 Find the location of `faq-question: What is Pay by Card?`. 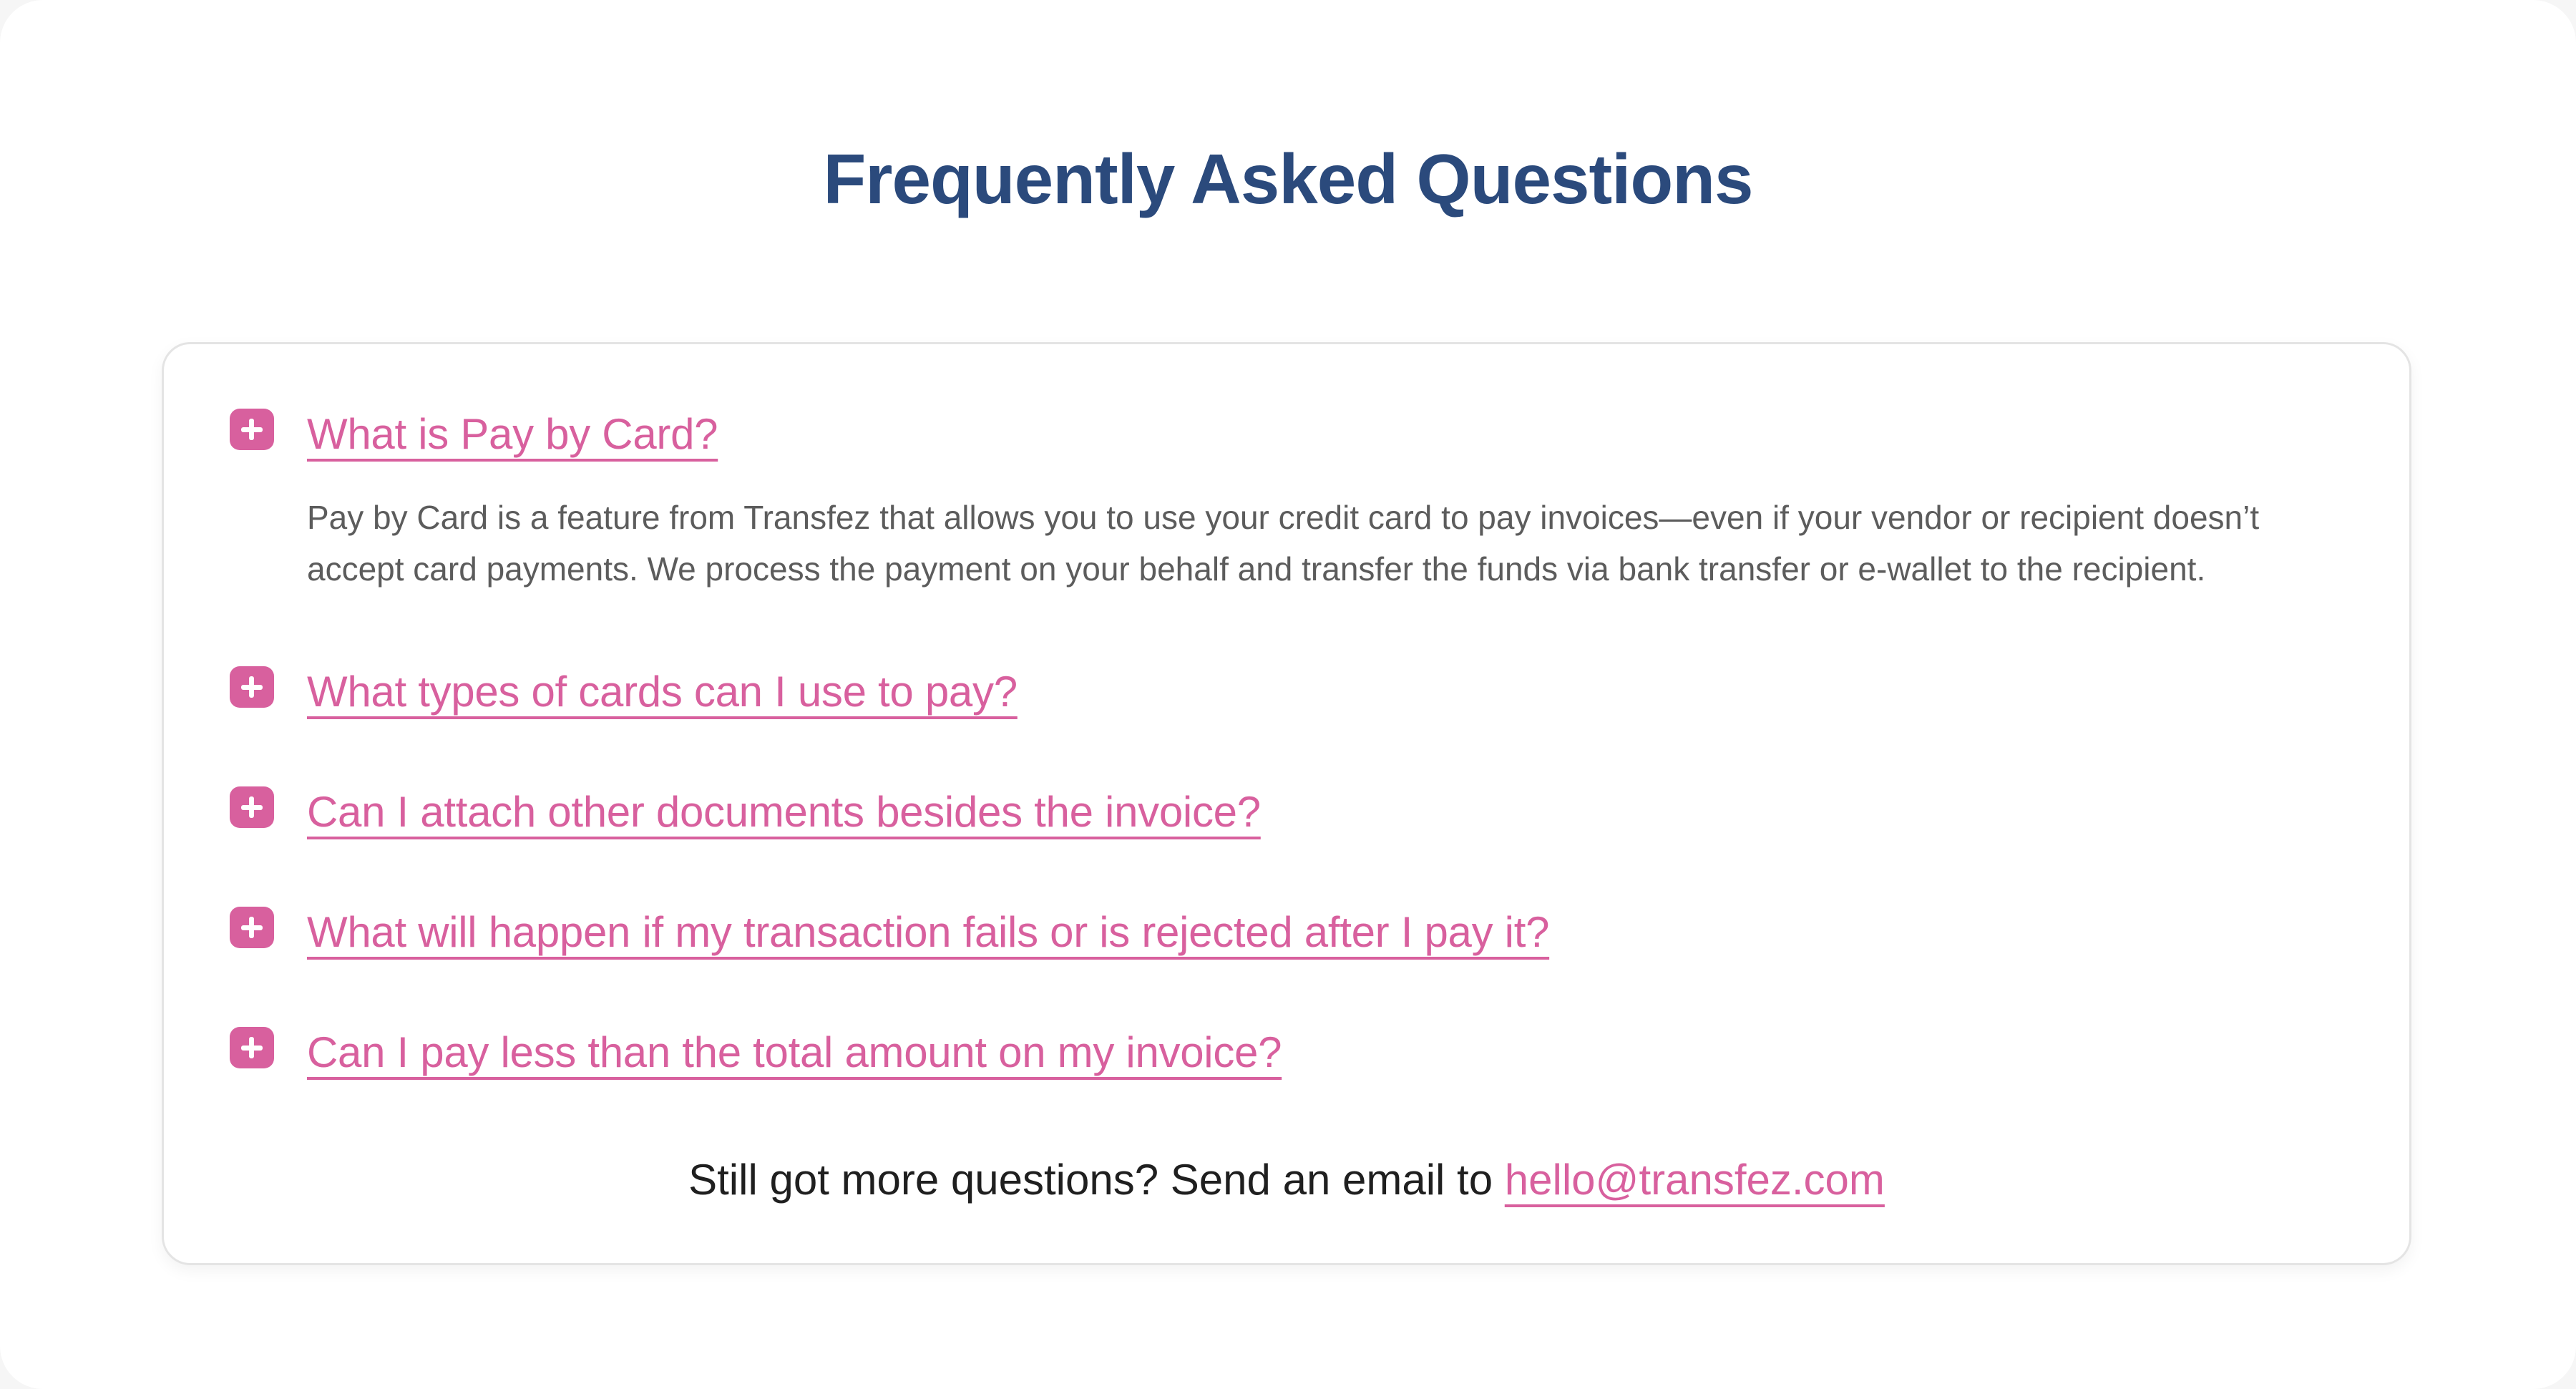

faq-question: What is Pay by Card? is located at coordinates (512, 434).